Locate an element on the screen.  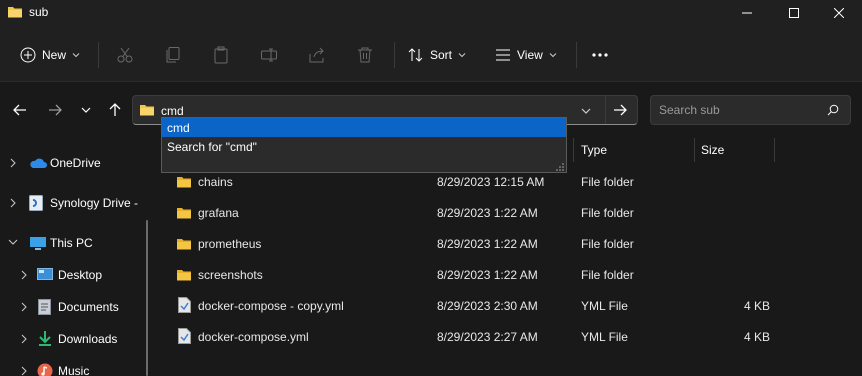
close-icon is located at coordinates (839, 13).